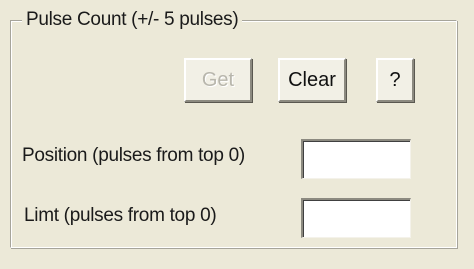  What do you see at coordinates (356, 159) in the screenshot?
I see `position-input` at bounding box center [356, 159].